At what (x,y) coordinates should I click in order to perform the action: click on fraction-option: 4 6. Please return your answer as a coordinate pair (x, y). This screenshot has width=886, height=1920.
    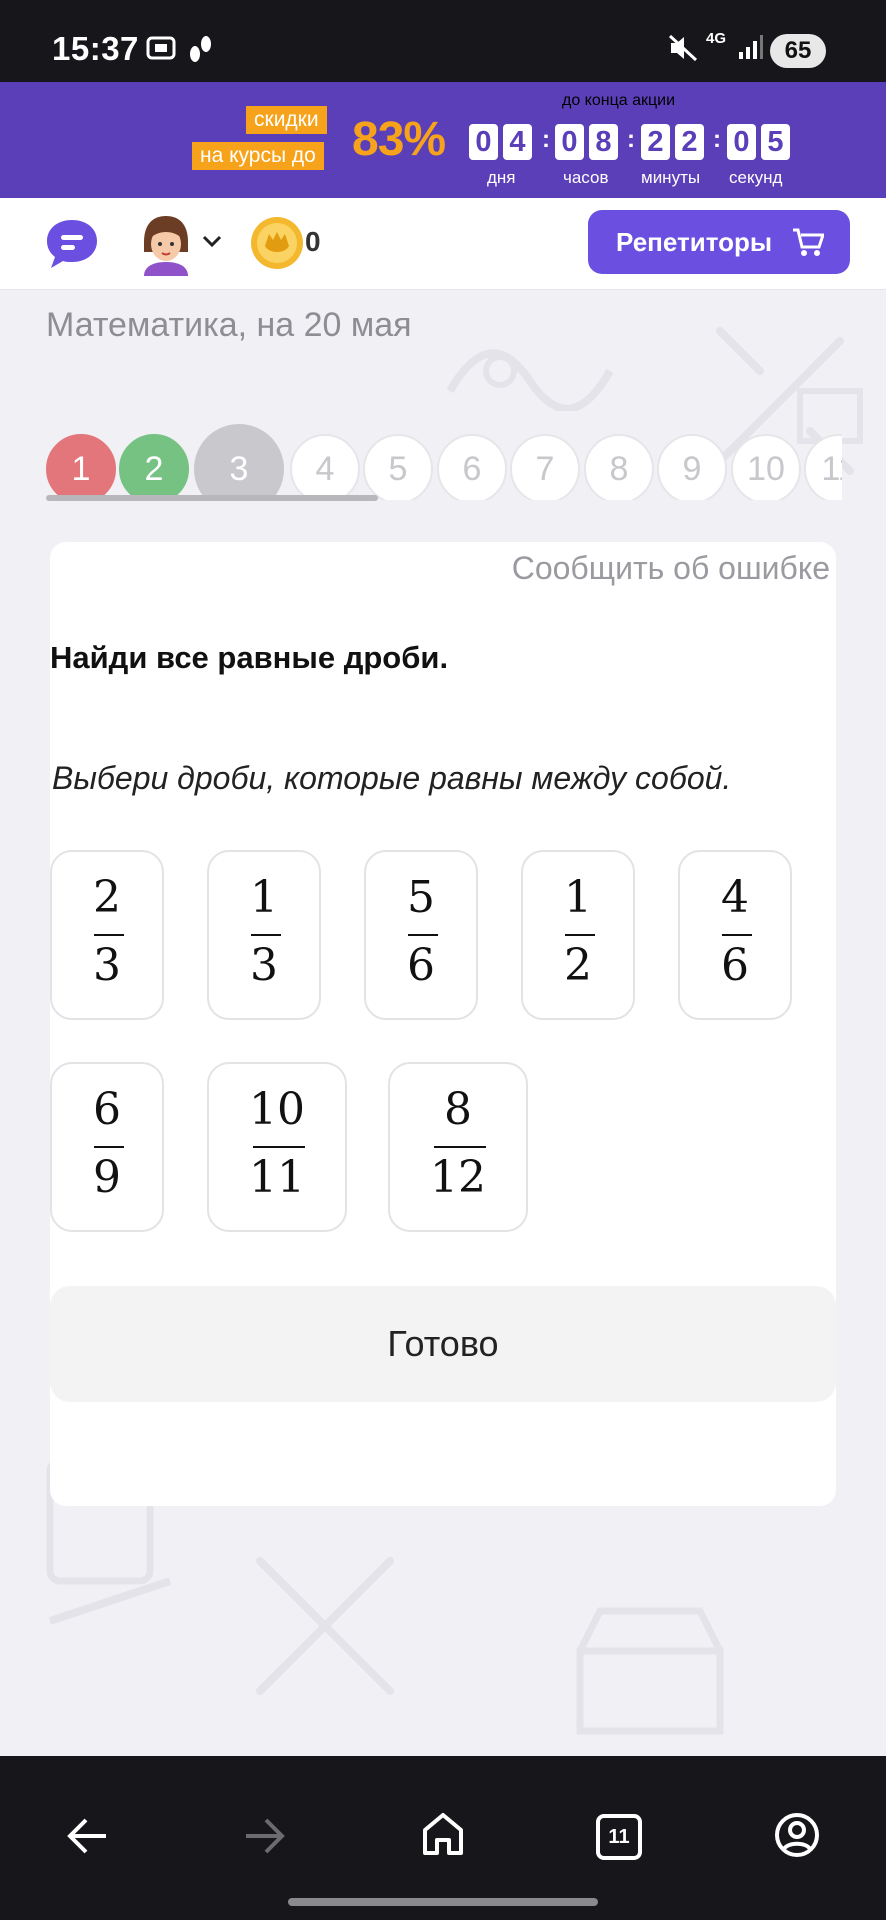
    Looking at the image, I should click on (735, 935).